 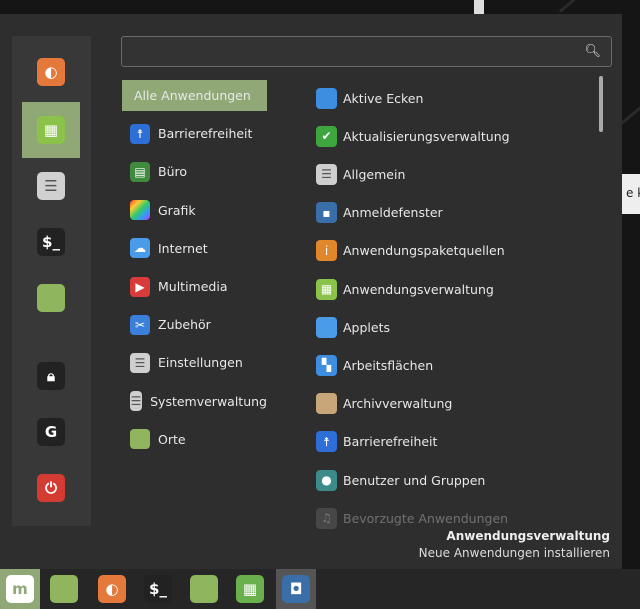 I want to click on app-item: ☨ Barrierefreiheit, so click(x=376, y=442).